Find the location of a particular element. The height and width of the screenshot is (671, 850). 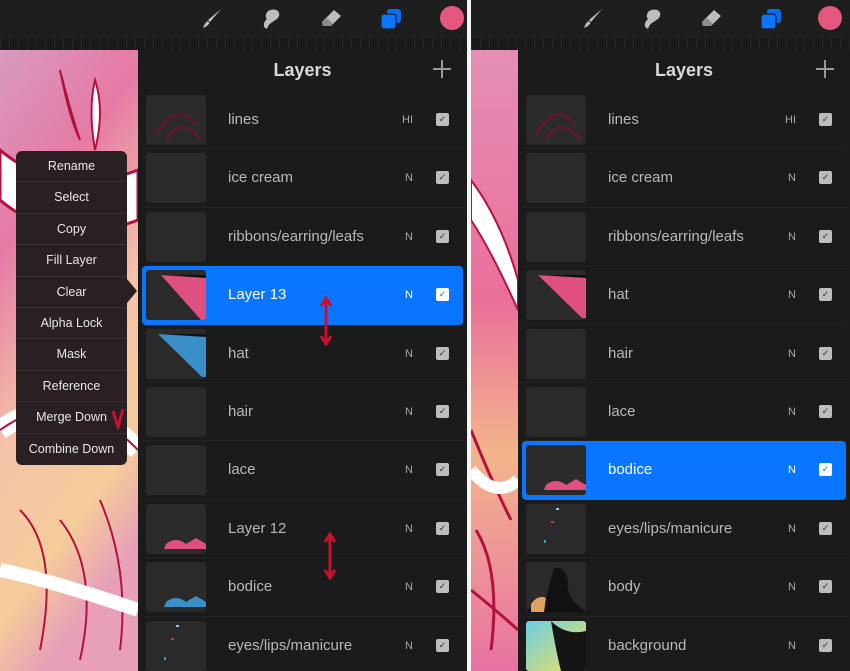

artwork-canvas is located at coordinates (494, 360).